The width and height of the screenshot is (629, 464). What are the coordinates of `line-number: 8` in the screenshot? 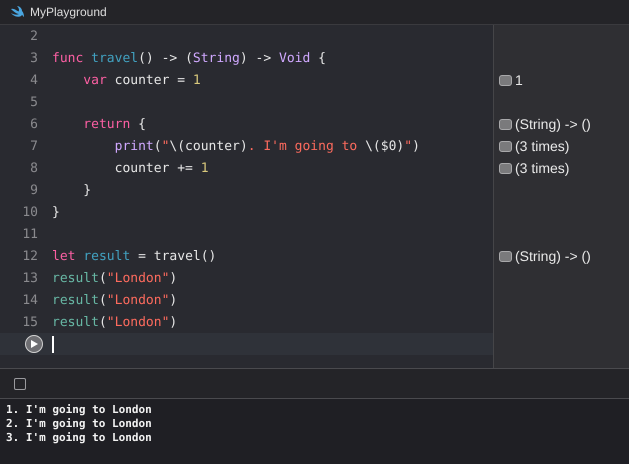 It's located at (34, 168).